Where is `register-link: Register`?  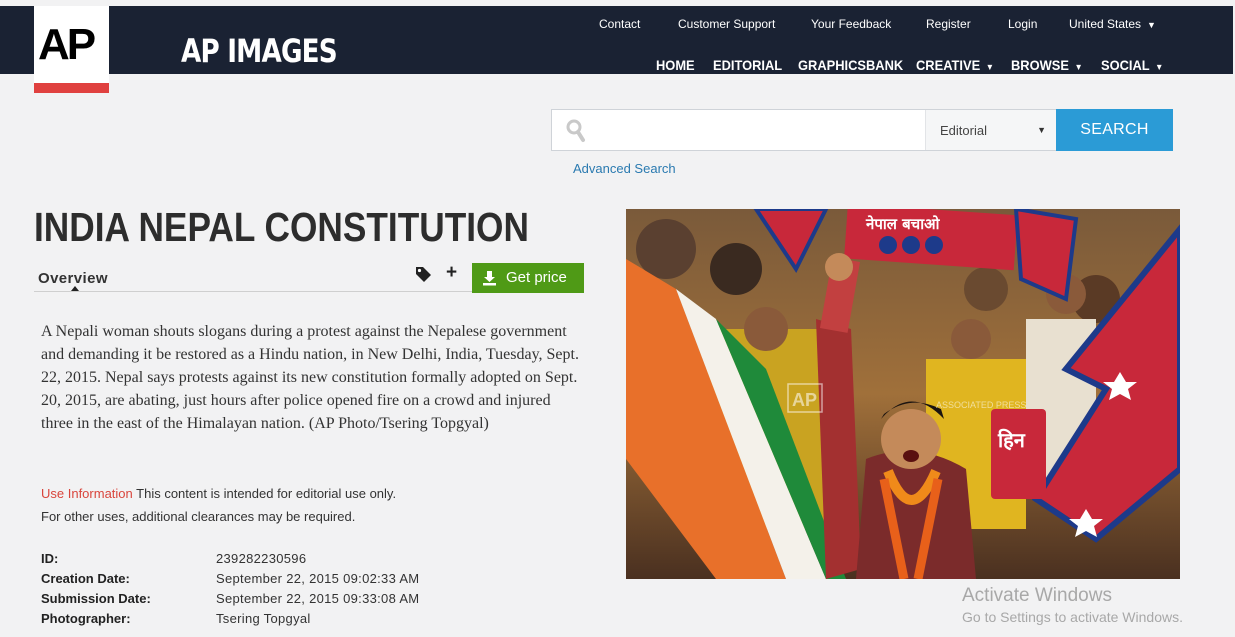
register-link: Register is located at coordinates (948, 24).